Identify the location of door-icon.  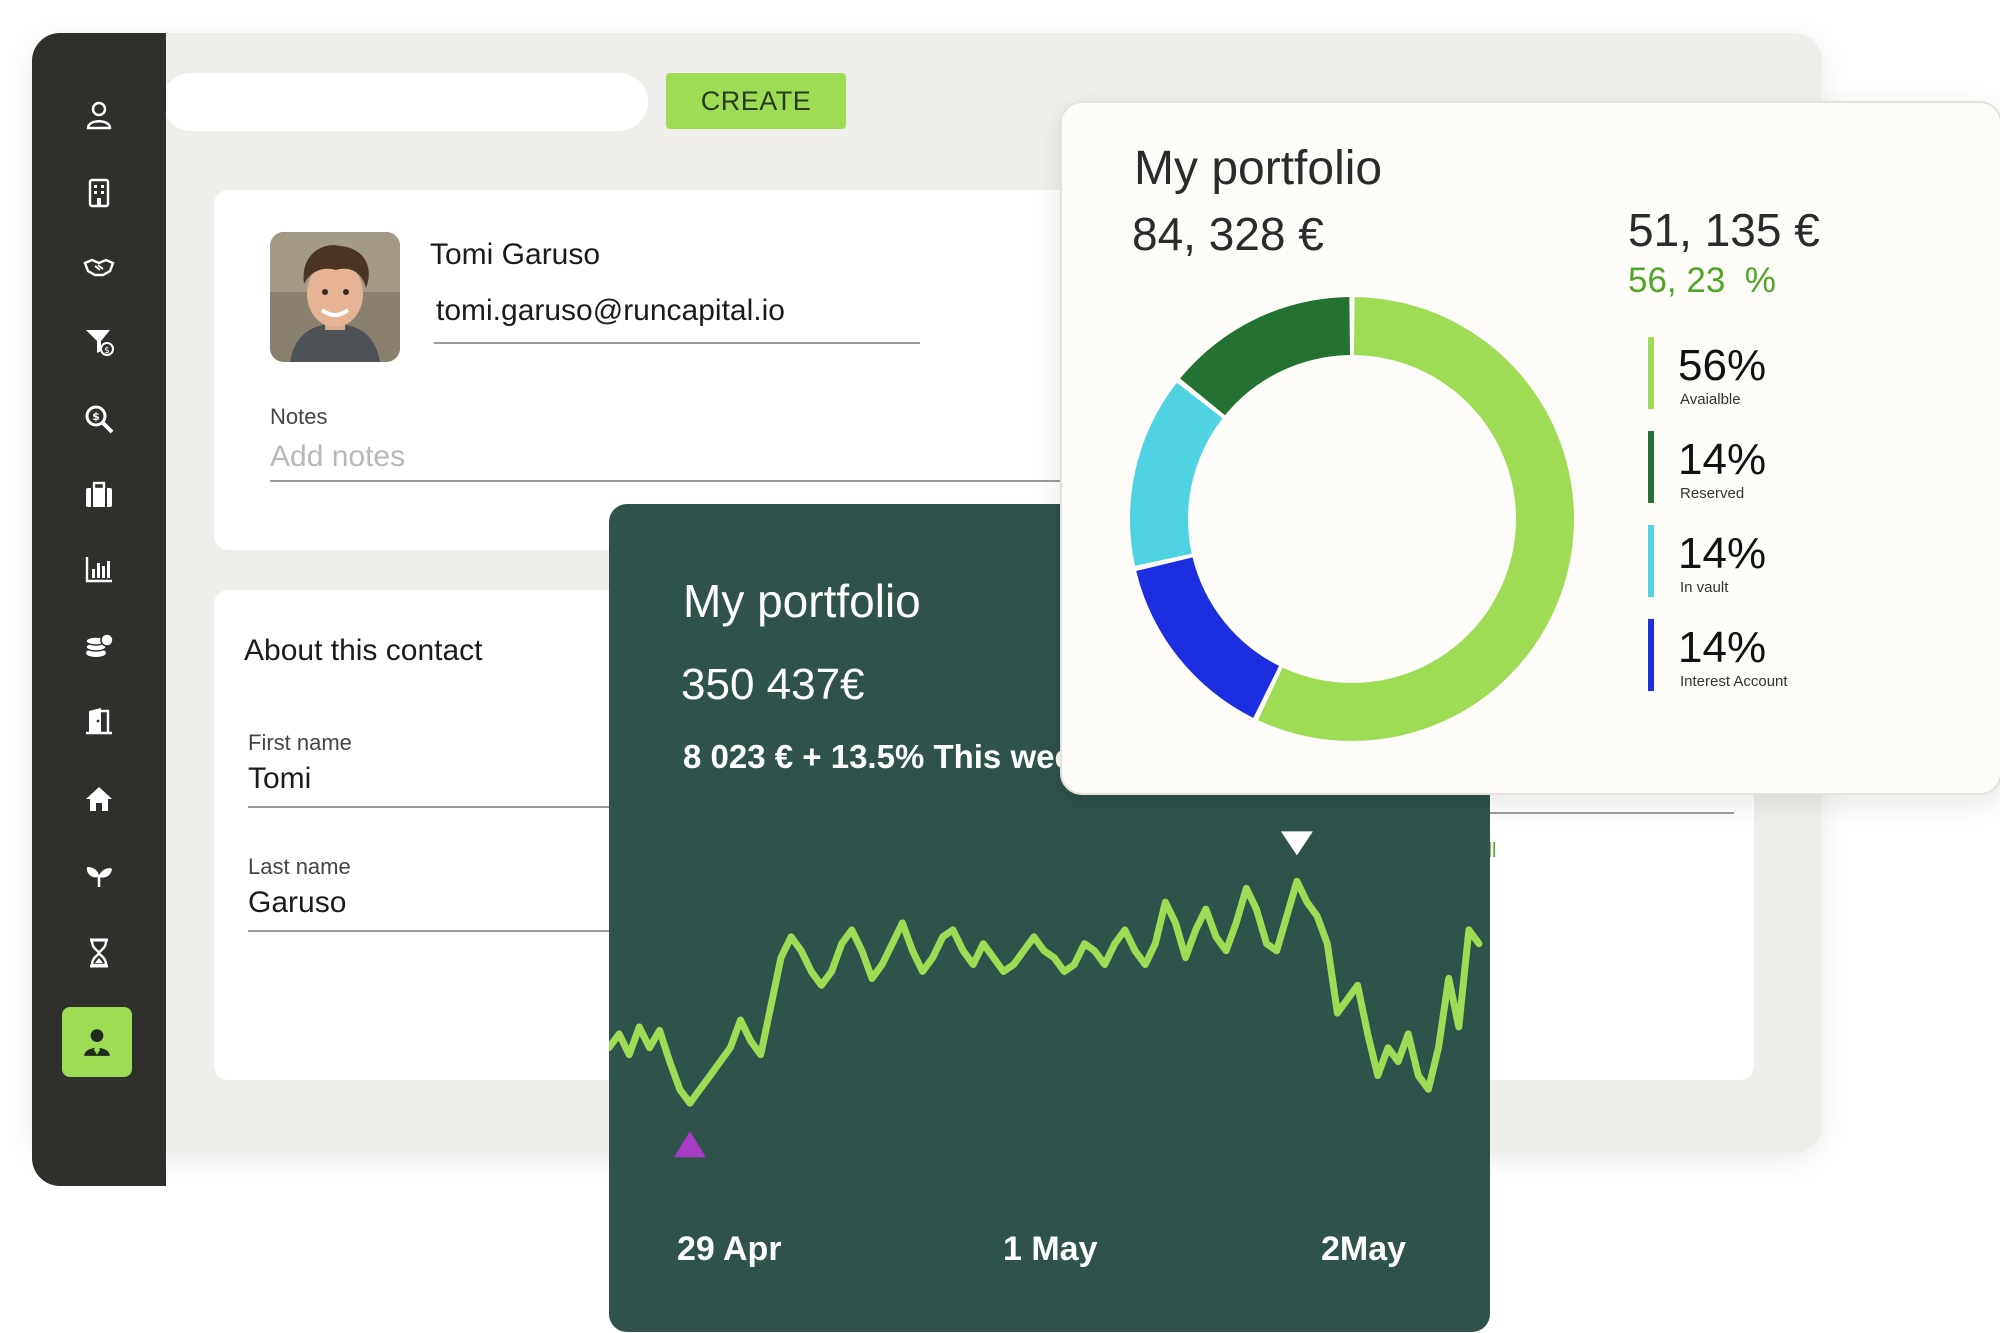
(99, 721).